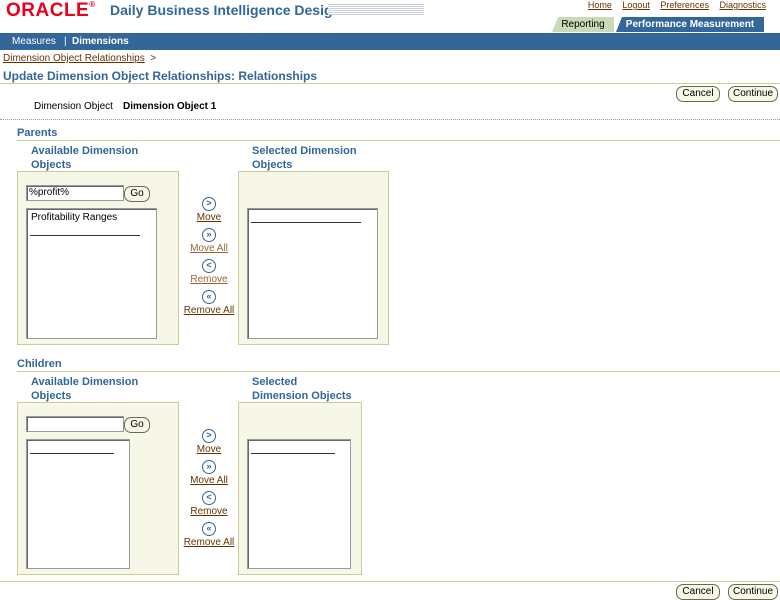 Image resolution: width=780 pixels, height=600 pixels. Describe the element at coordinates (34, 41) in the screenshot. I see `nav-measures: Measures` at that location.